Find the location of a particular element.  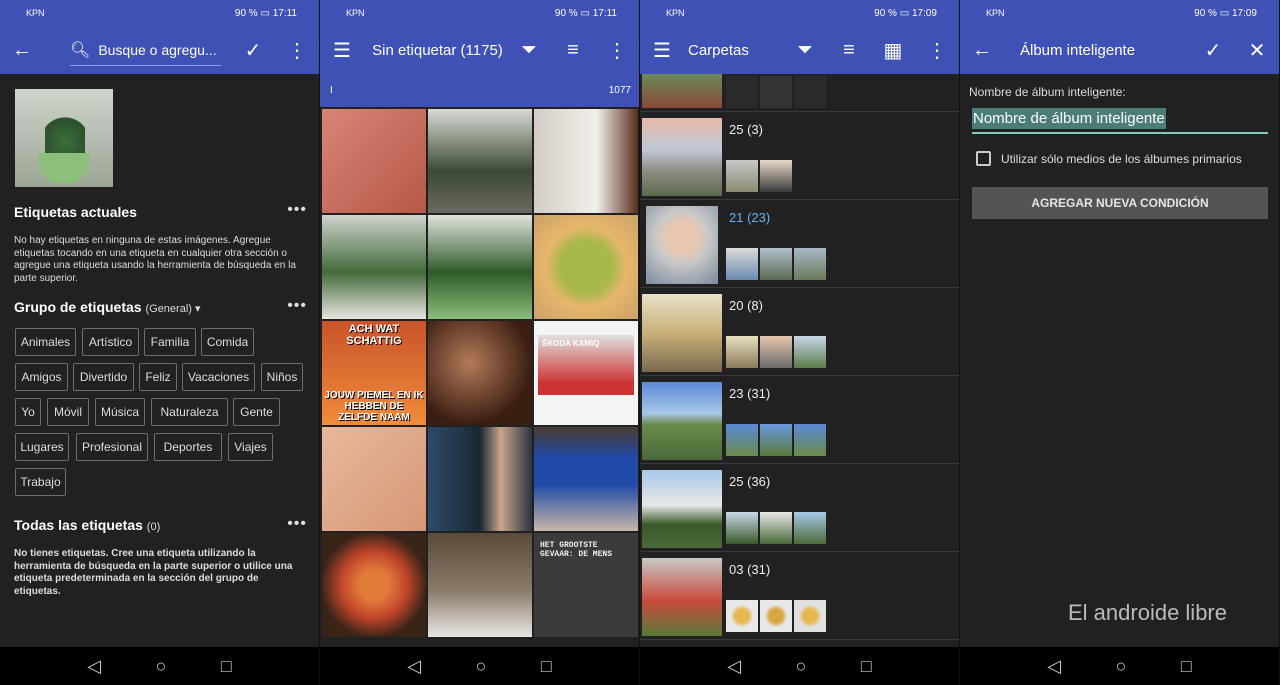

system-nav-bar: ◁ ○ □ is located at coordinates (479, 666).